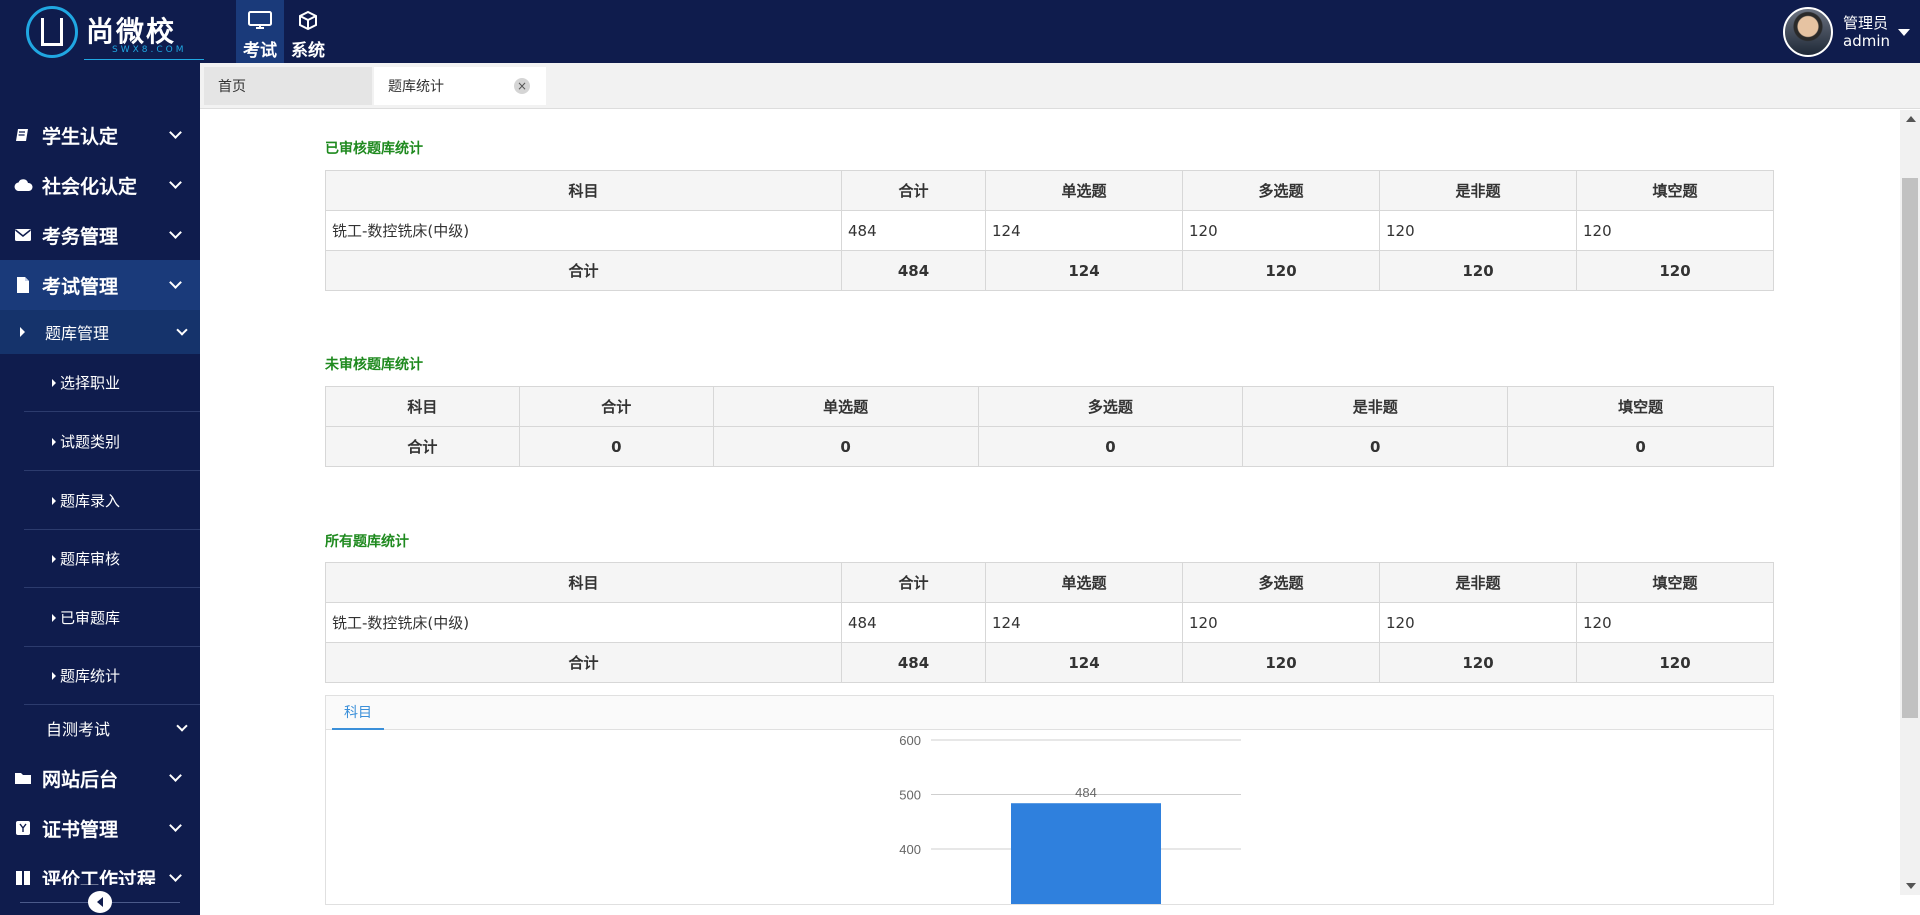 This screenshot has width=1920, height=915. Describe the element at coordinates (112, 618) in the screenshot. I see `sidebar-item-reviewed-bank: 已审题库` at that location.